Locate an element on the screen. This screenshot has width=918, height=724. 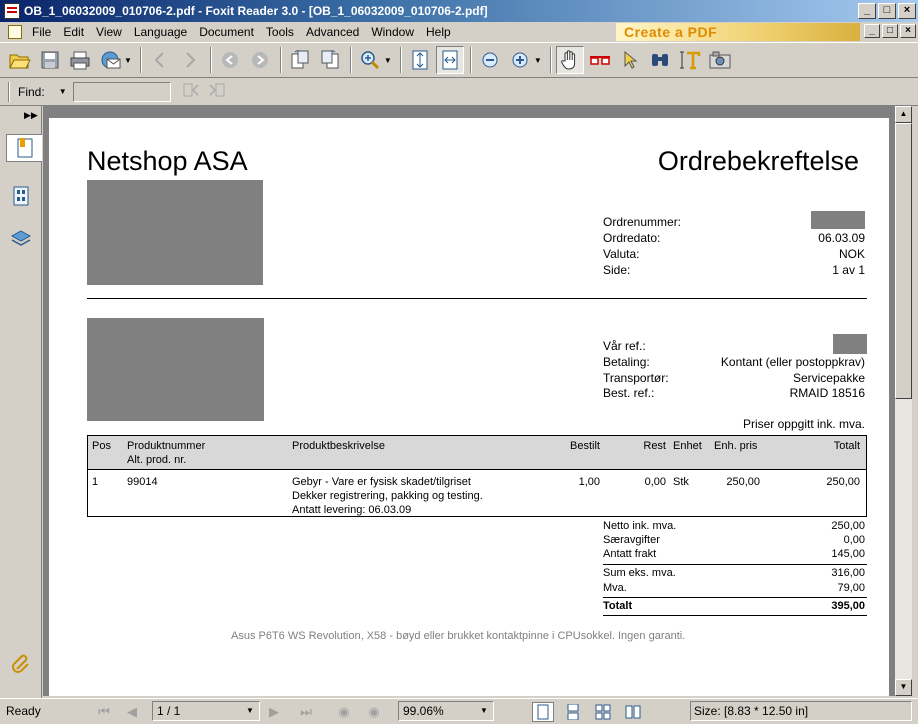
zoom-level-dropdown-icon: ▼ is located at coordinates (484, 711).